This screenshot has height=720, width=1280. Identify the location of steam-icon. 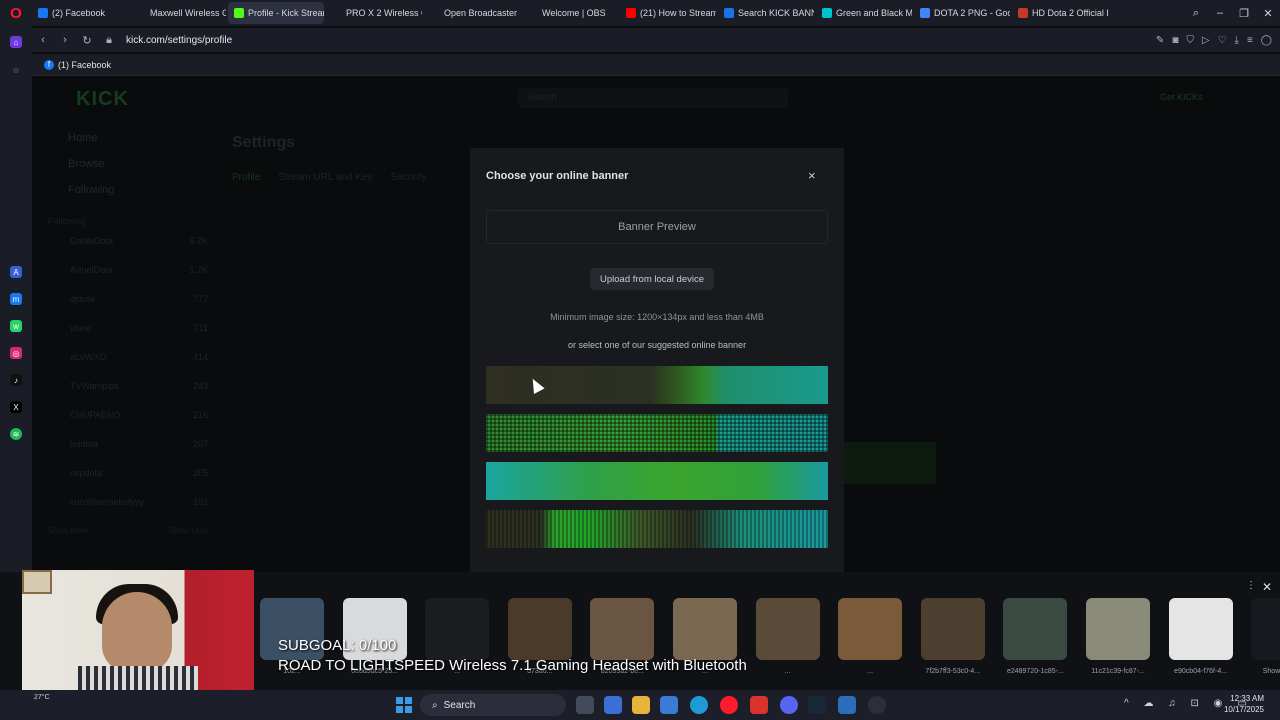
(817, 705).